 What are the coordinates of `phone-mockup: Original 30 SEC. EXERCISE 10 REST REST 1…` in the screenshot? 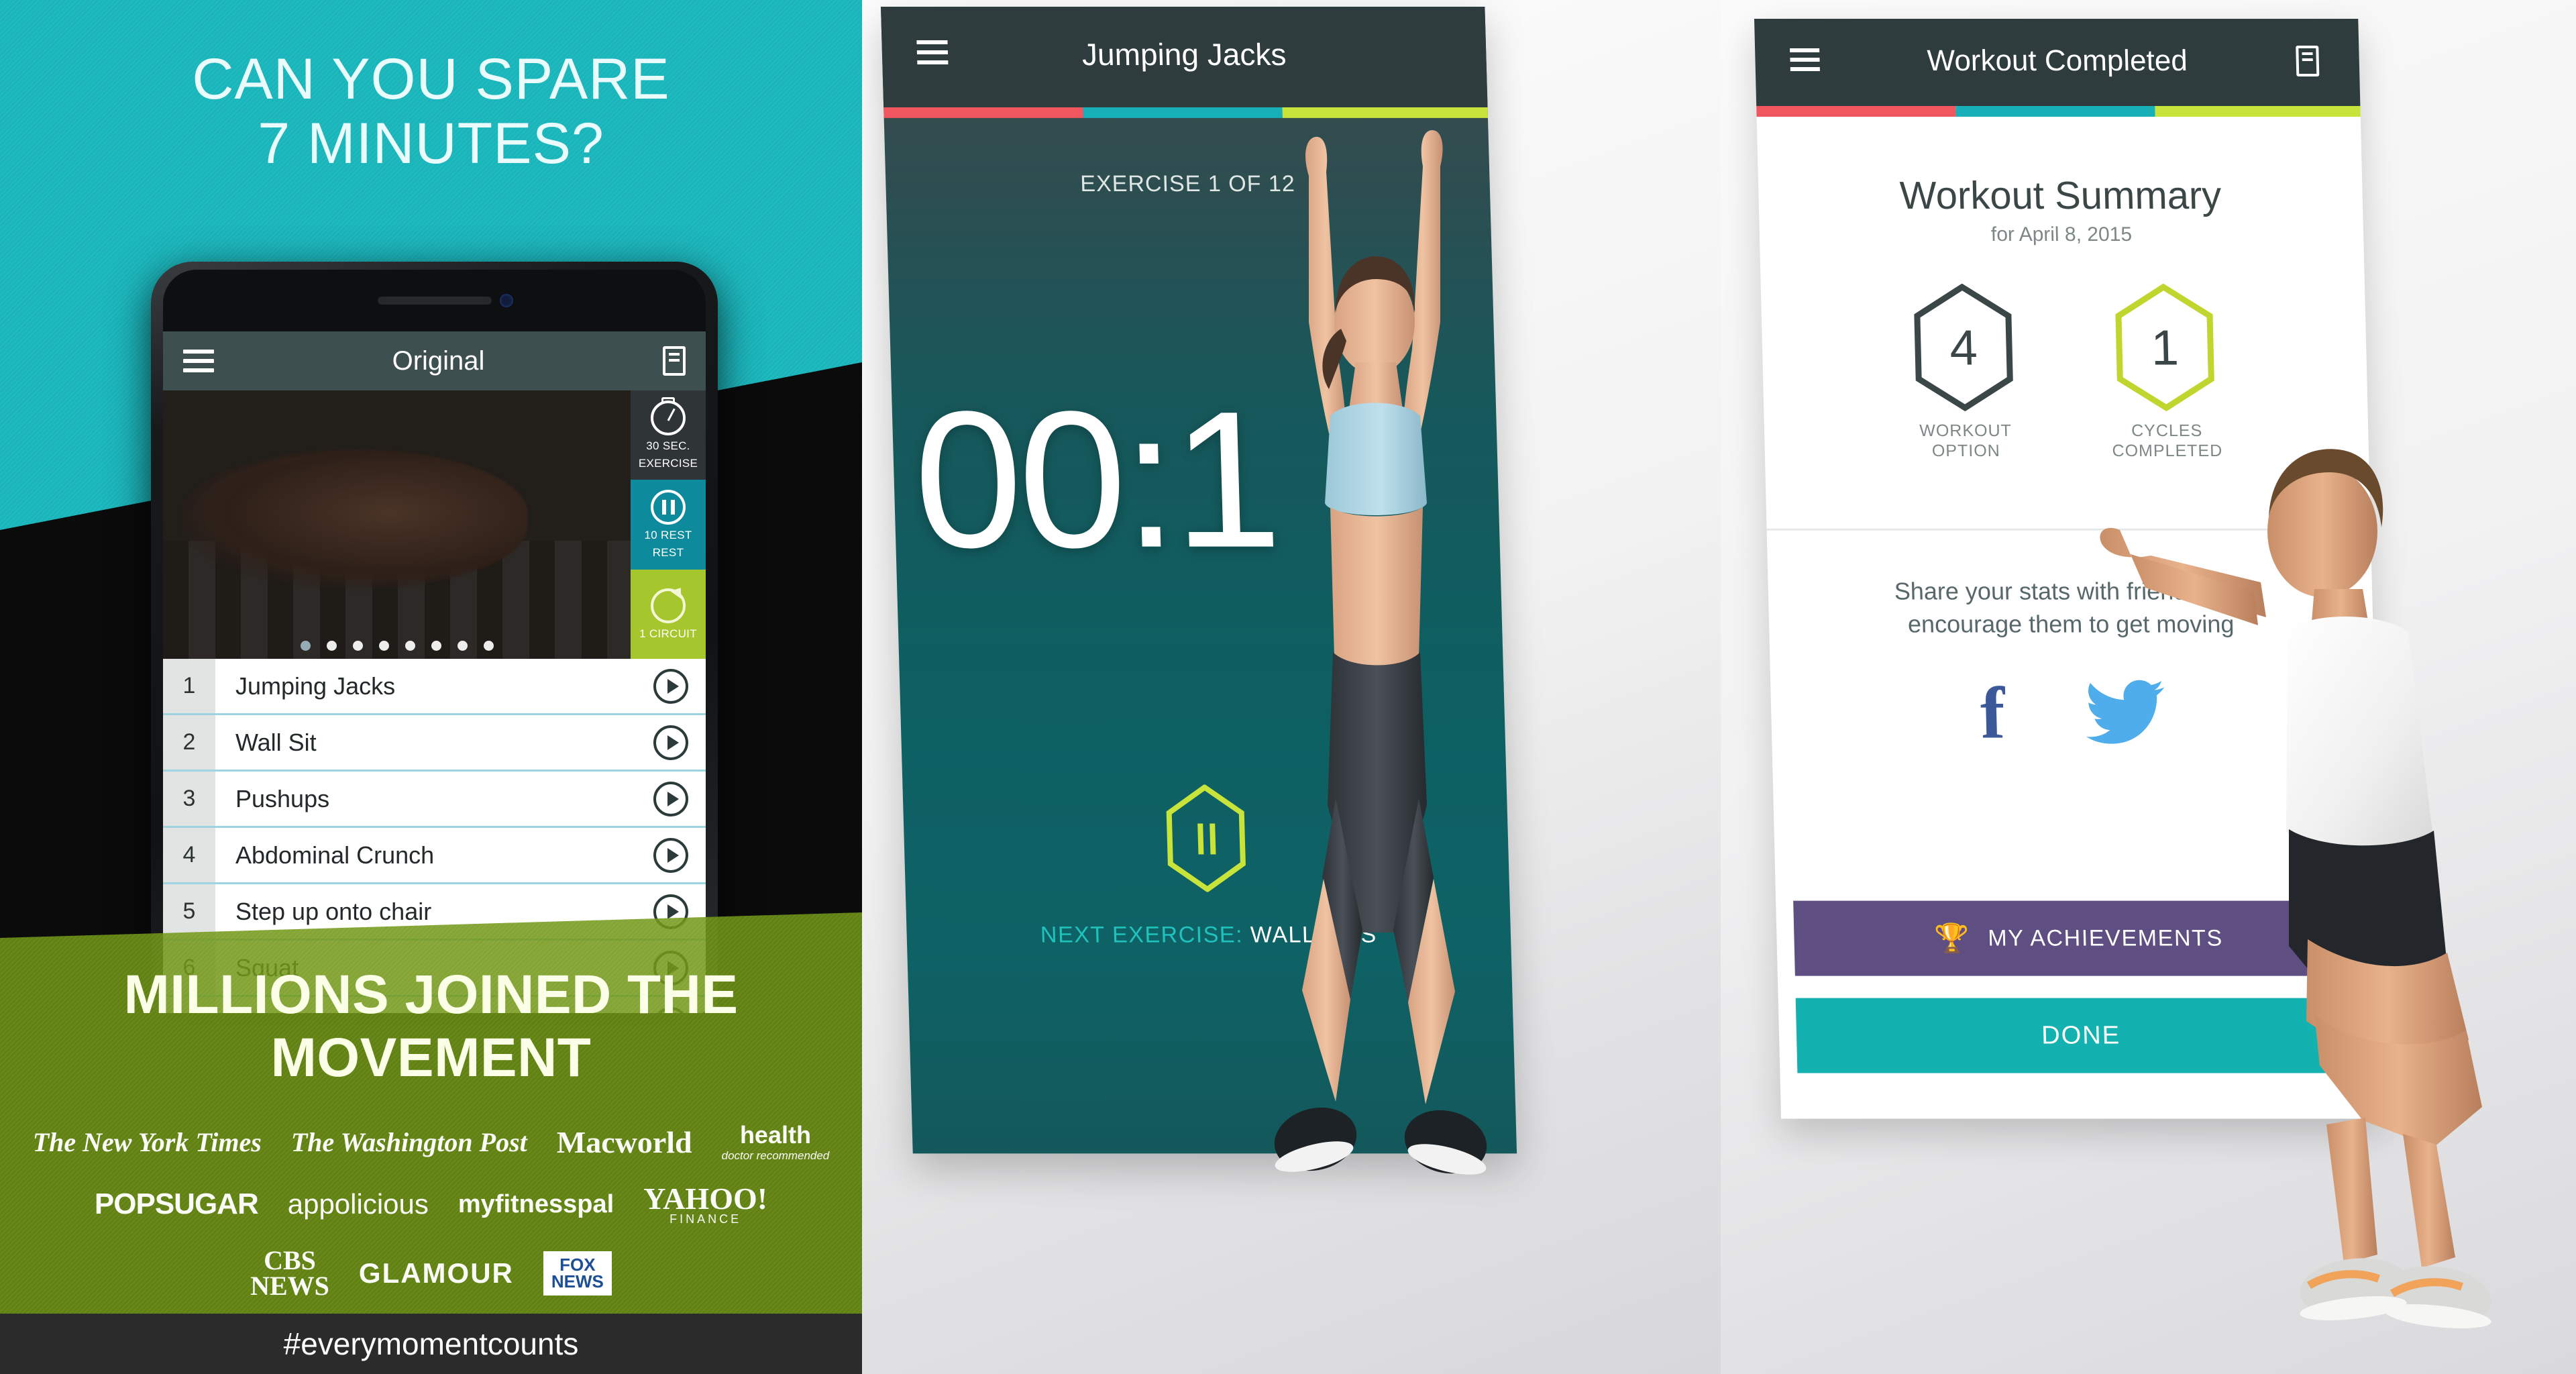 It's located at (434, 637).